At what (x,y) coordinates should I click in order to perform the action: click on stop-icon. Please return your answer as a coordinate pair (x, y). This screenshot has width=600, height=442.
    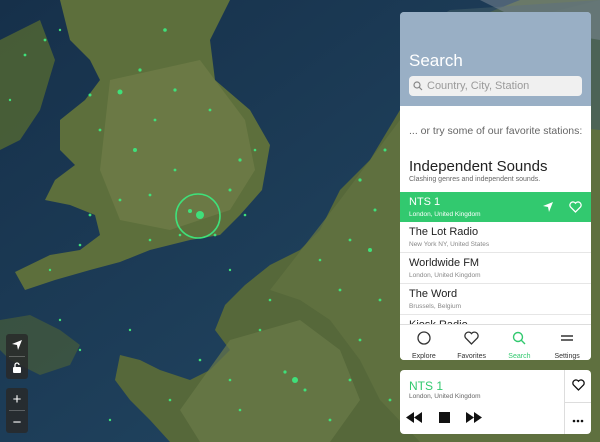
    Looking at the image, I should click on (444, 419).